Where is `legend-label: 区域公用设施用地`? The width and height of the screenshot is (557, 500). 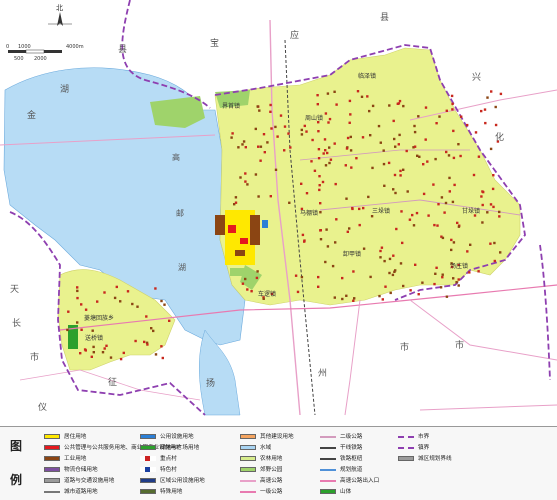 legend-label: 区域公用设施用地 is located at coordinates (182, 481).